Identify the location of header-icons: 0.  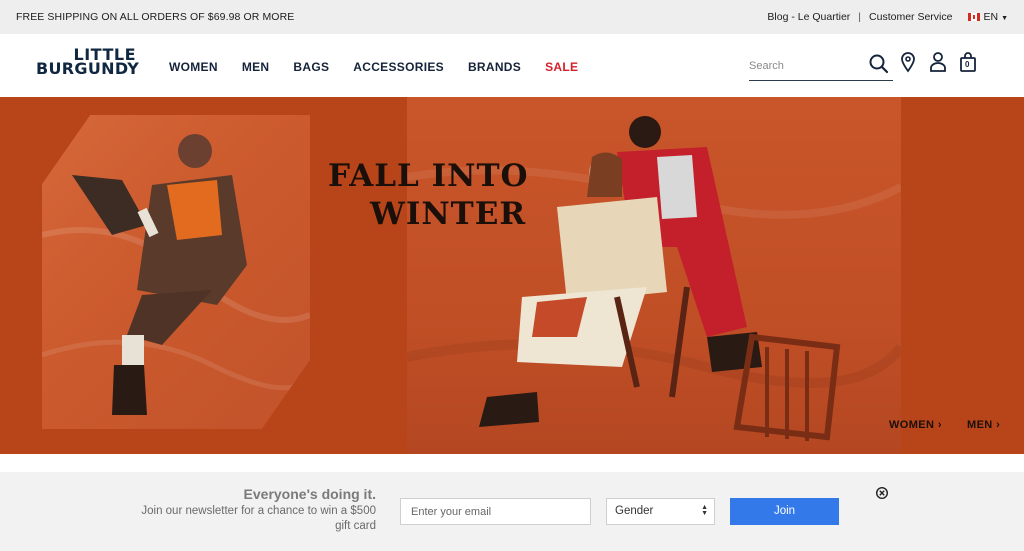
(938, 62).